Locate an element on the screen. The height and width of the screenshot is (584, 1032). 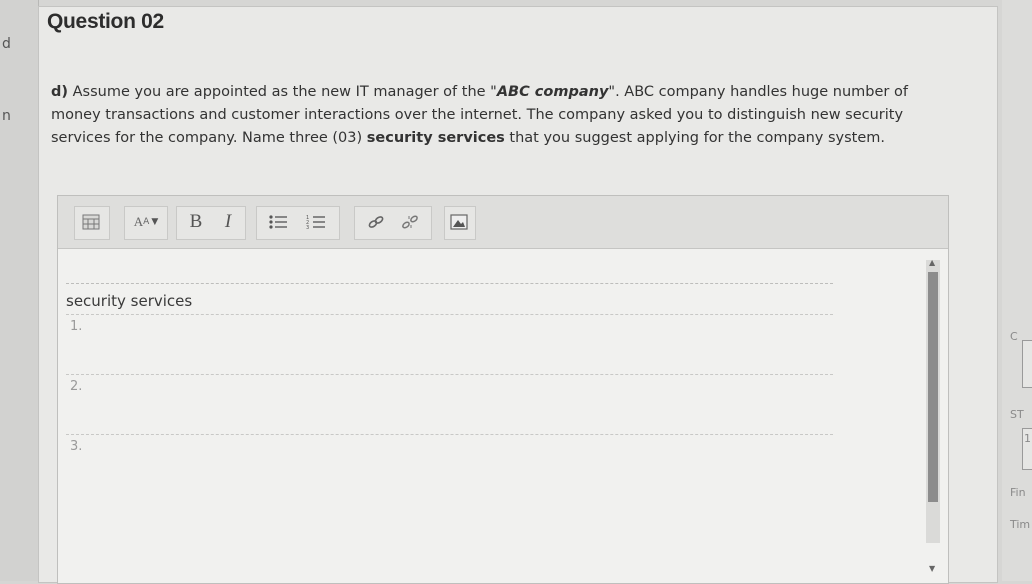
row-number: 1. is located at coordinates (76, 326).